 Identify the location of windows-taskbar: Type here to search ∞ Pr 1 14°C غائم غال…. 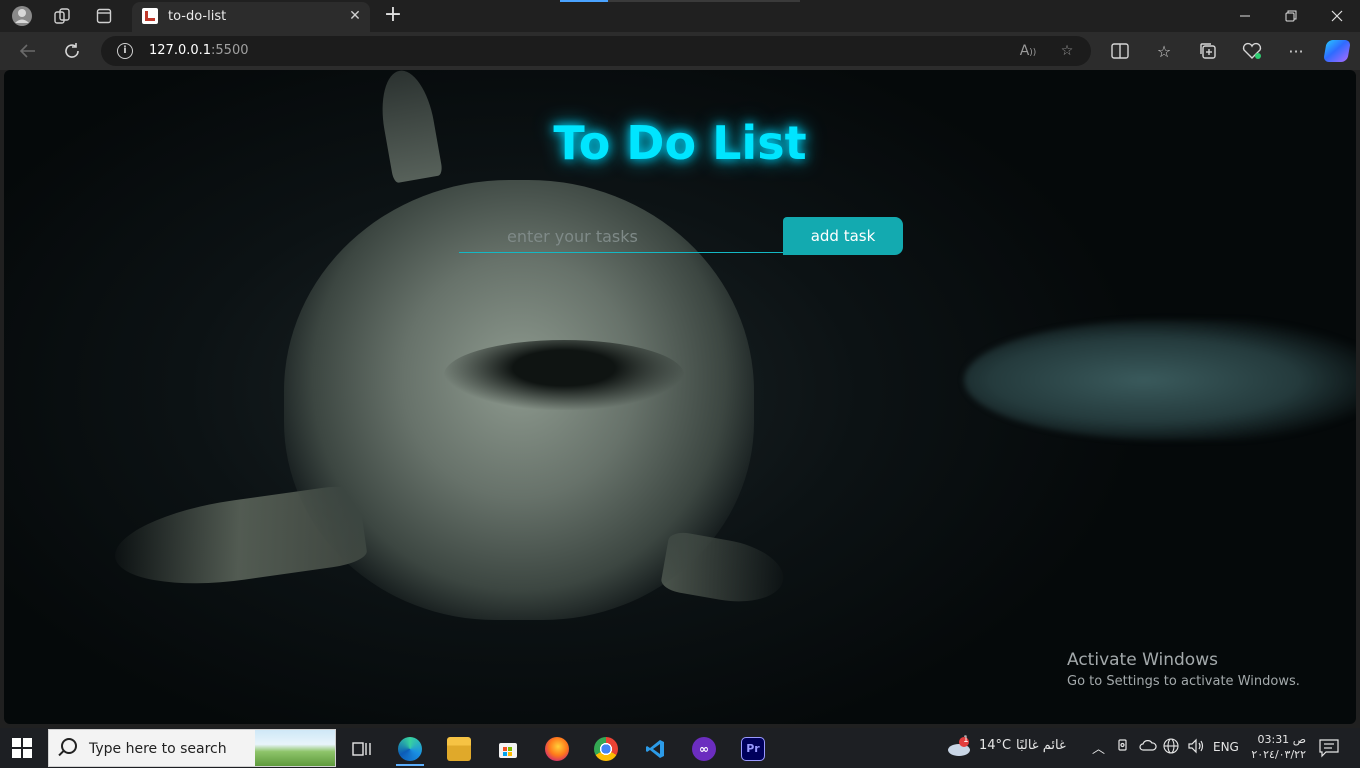
(680, 748).